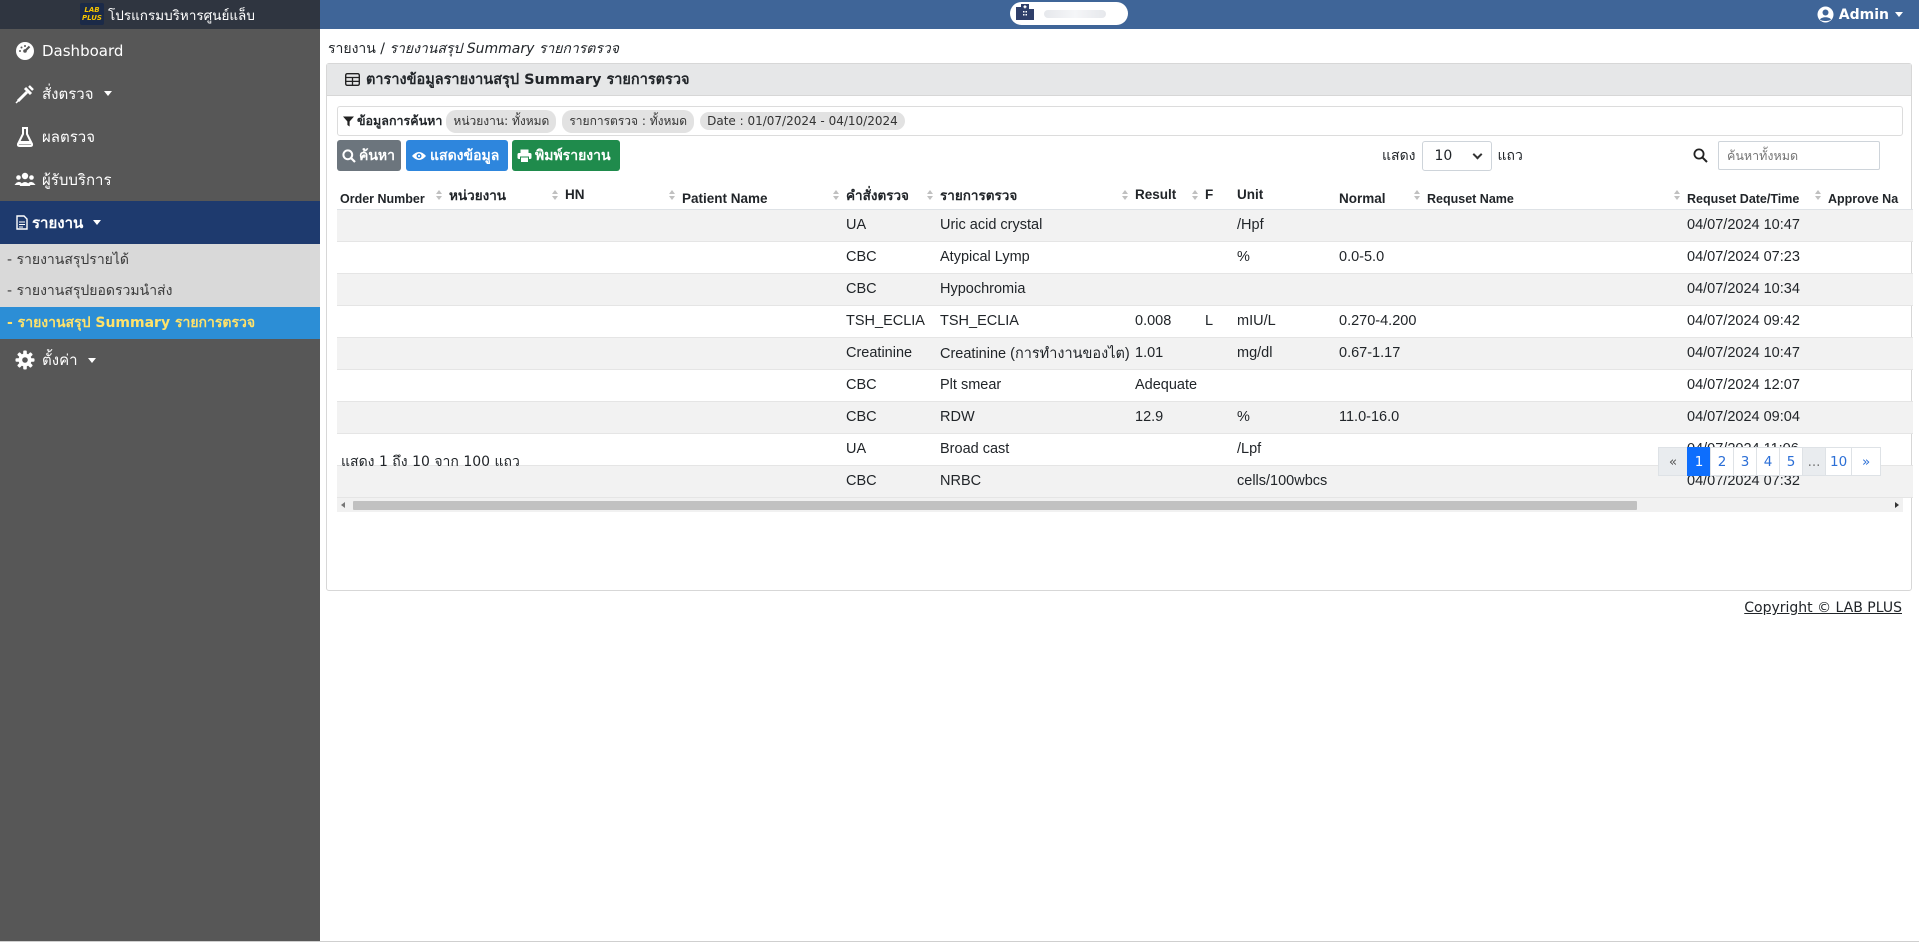 The width and height of the screenshot is (1919, 942). Describe the element at coordinates (1825, 14) in the screenshot. I see `user-circle-icon` at that location.